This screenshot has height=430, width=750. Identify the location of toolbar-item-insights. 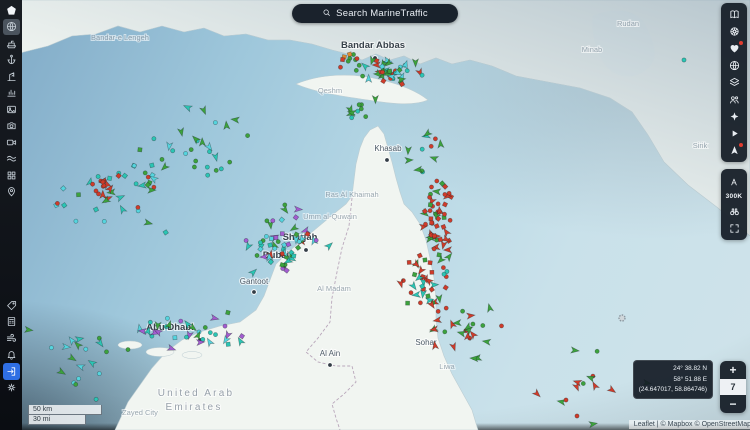
(734, 116).